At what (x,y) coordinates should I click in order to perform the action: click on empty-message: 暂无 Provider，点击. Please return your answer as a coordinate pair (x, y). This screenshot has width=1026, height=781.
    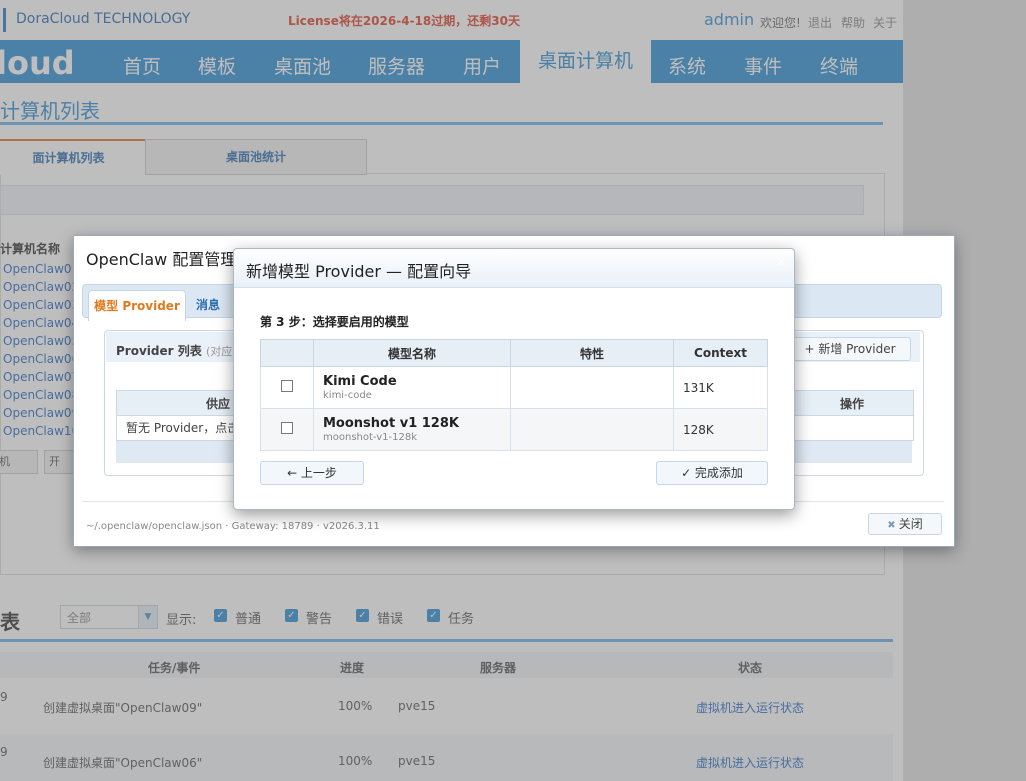
    Looking at the image, I should click on (183, 428).